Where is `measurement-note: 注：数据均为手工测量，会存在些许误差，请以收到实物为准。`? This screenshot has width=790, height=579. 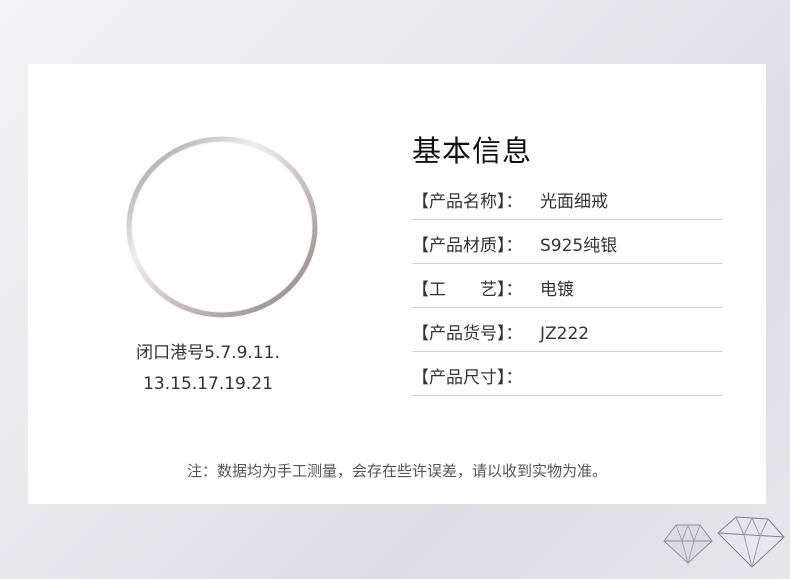
measurement-note: 注：数据均为手工测量，会存在些许误差，请以收到实物为准。 is located at coordinates (396, 471).